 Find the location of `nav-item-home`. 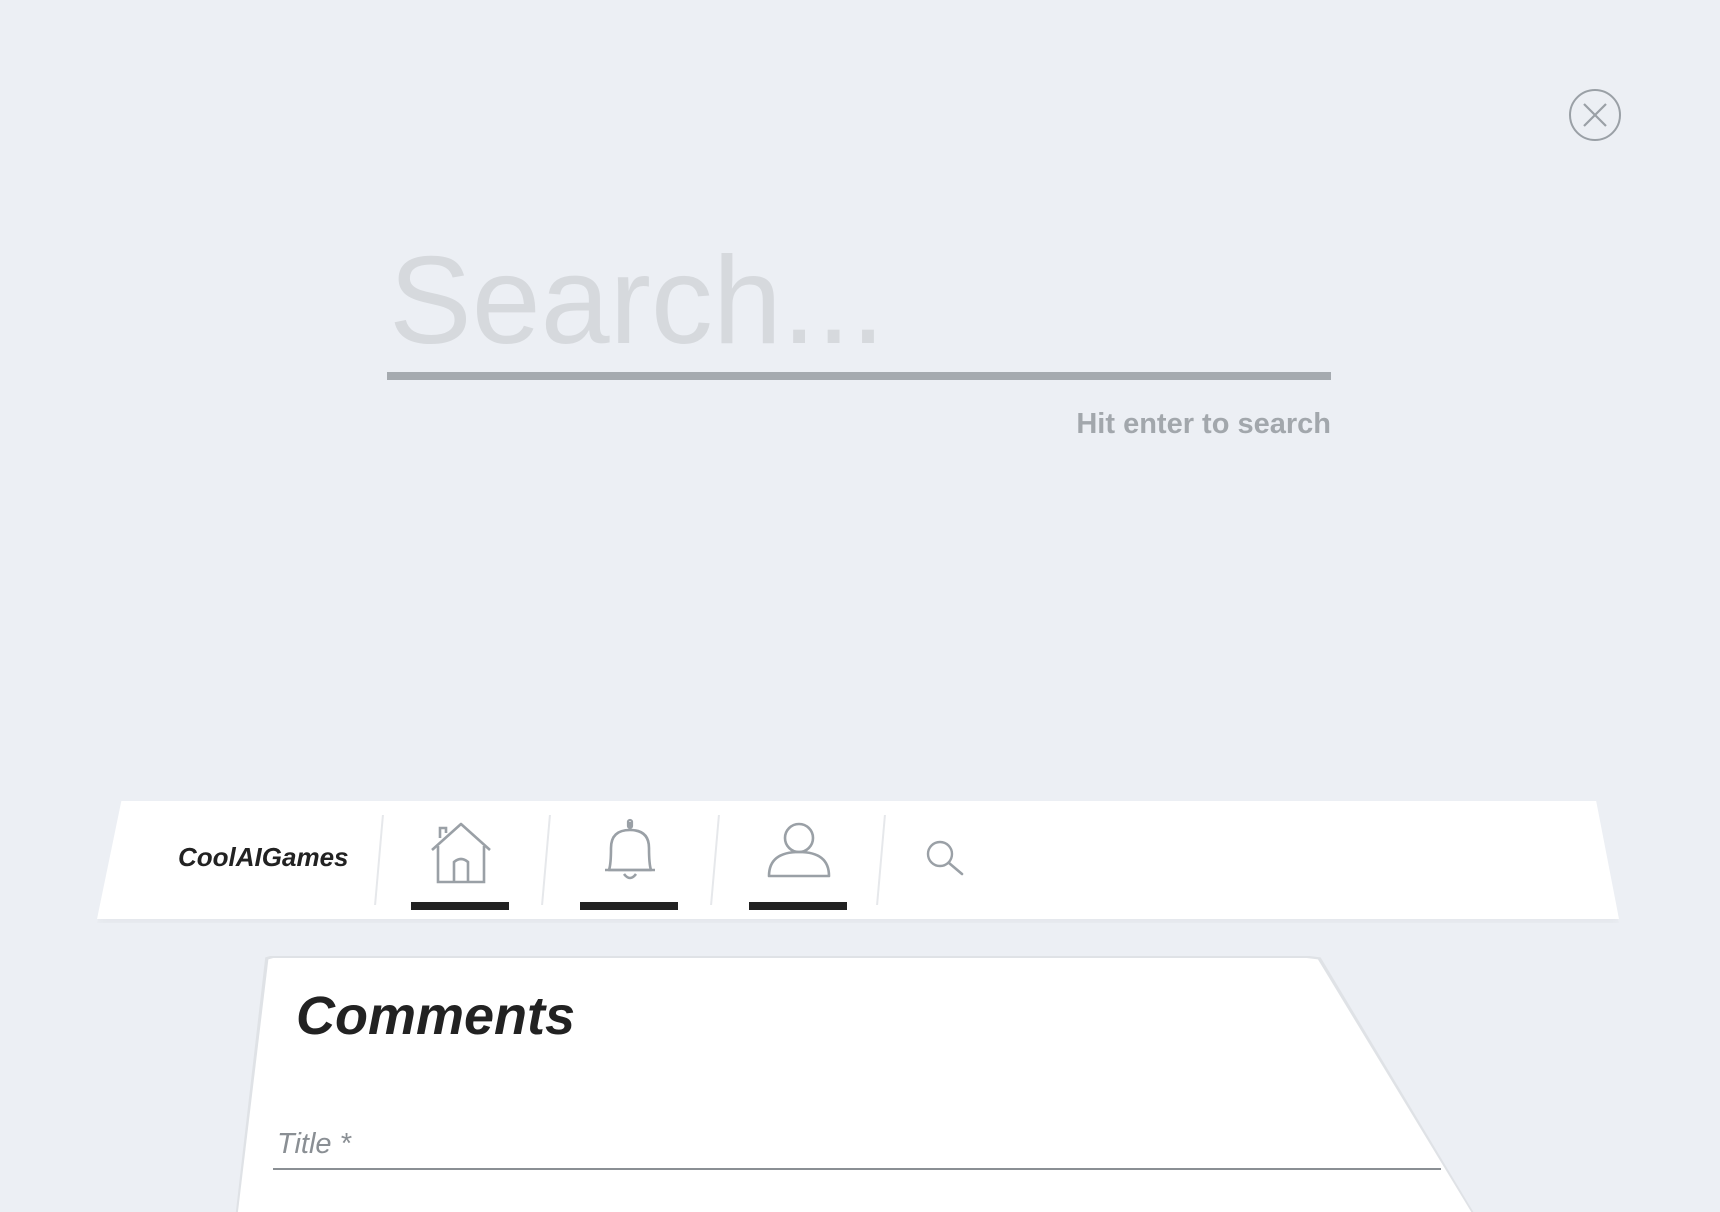

nav-item-home is located at coordinates (461, 864).